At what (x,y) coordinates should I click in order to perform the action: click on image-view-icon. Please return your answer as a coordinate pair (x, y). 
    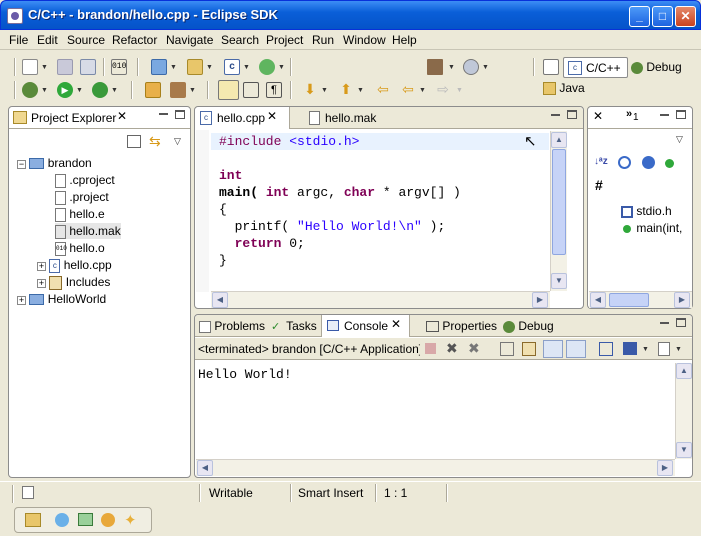
    Looking at the image, I should click on (85, 519).